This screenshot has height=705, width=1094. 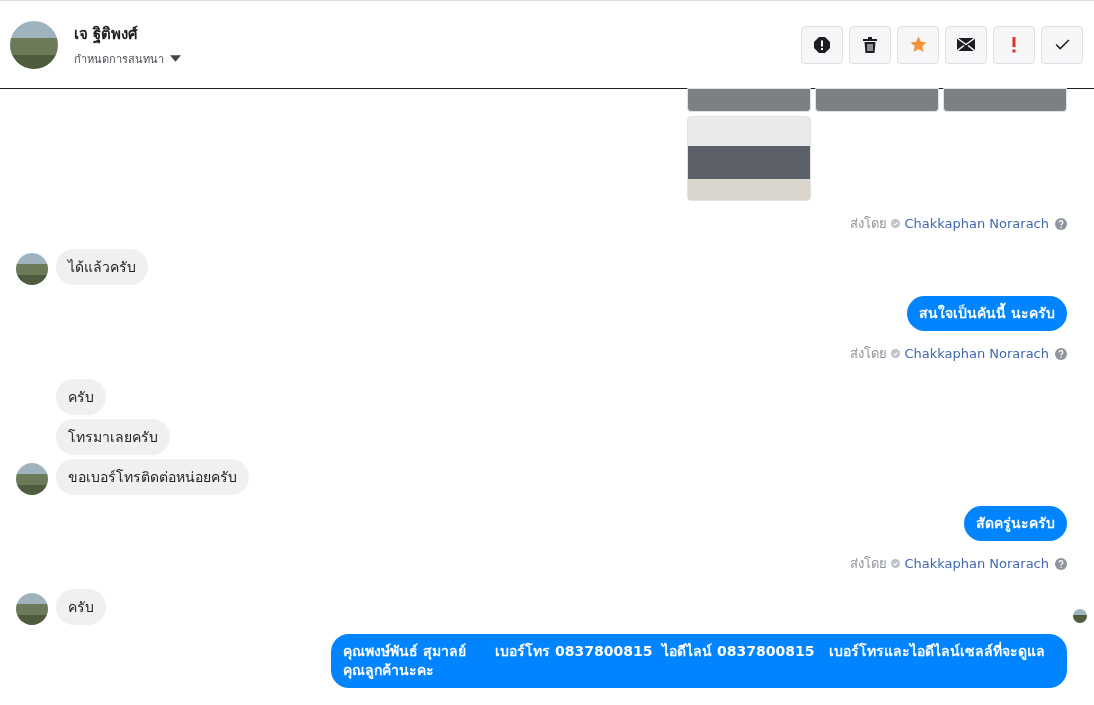 I want to click on conversation-settings-dropdown: กำหนดการสนทนา, so click(x=127, y=58).